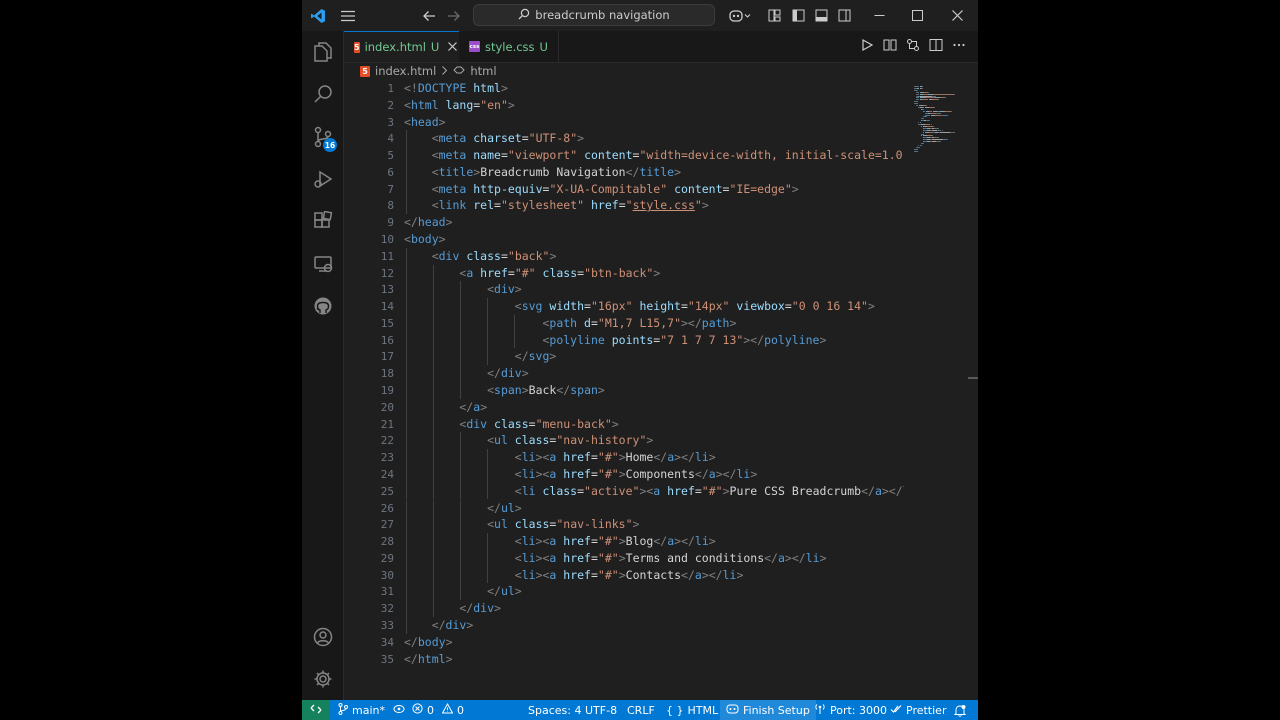 This screenshot has width=1280, height=720. Describe the element at coordinates (913, 46) in the screenshot. I see `source-diff-icon` at that location.